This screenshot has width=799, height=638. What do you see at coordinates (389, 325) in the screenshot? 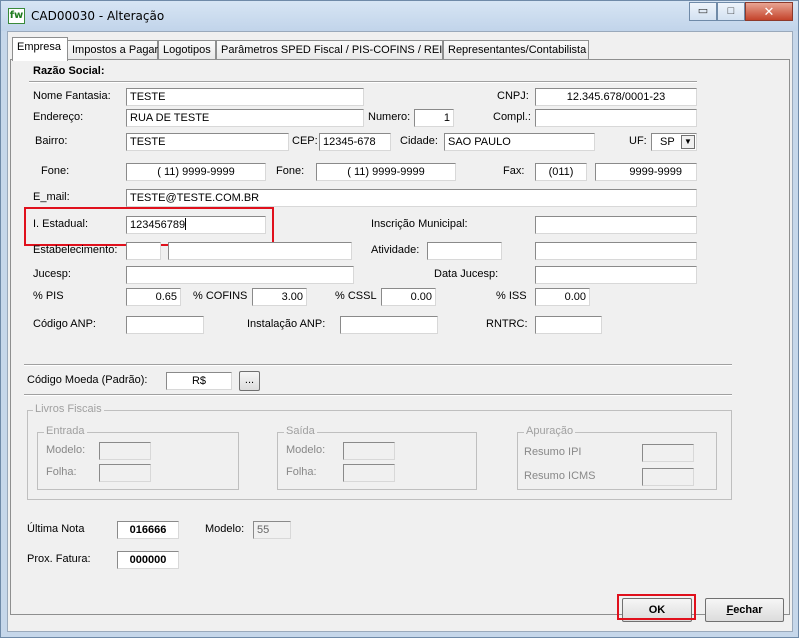
I see `instalacao-anp-input` at bounding box center [389, 325].